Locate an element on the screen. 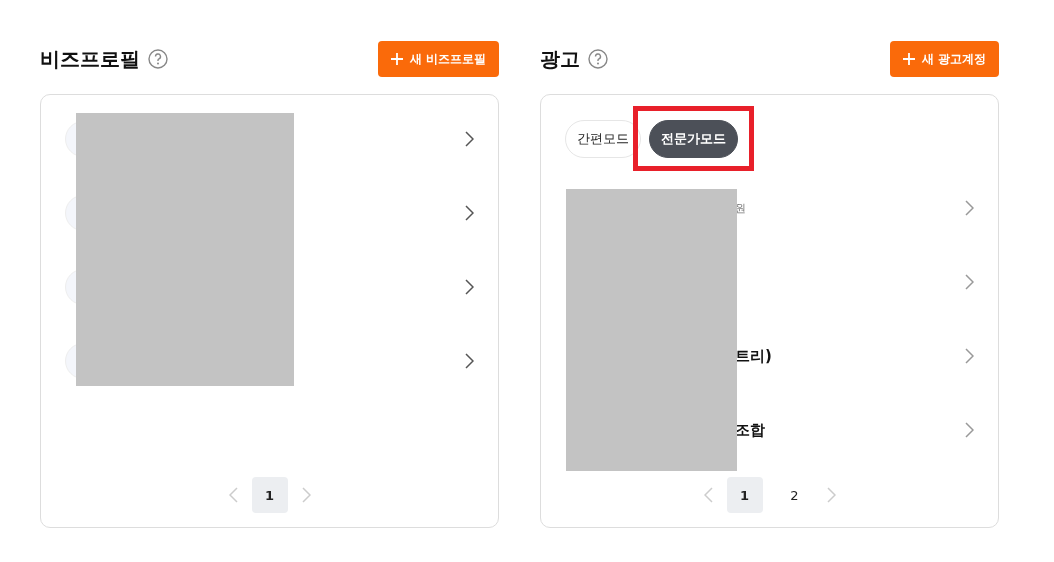 The image size is (1054, 562). mode-tab: 전문가모드 is located at coordinates (693, 139).